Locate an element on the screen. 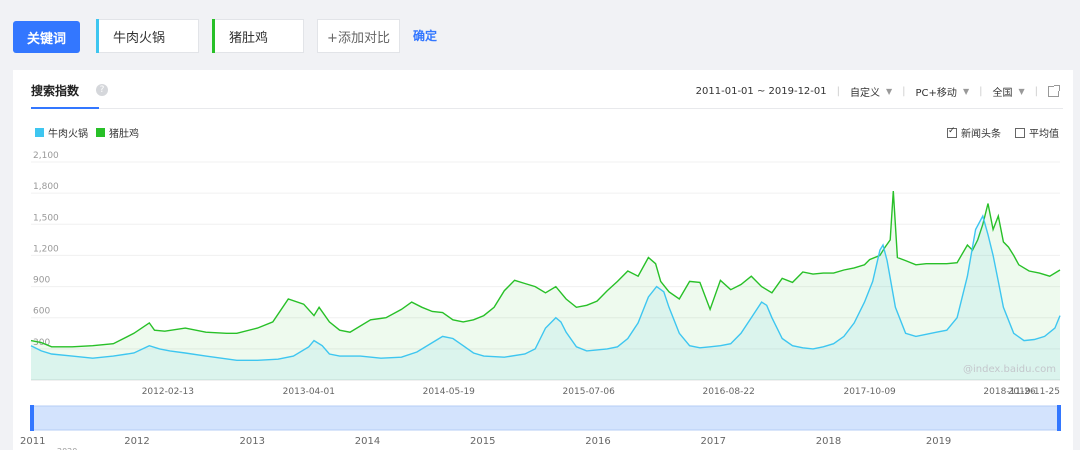  y-tick-label: 900 is located at coordinates (41, 281).